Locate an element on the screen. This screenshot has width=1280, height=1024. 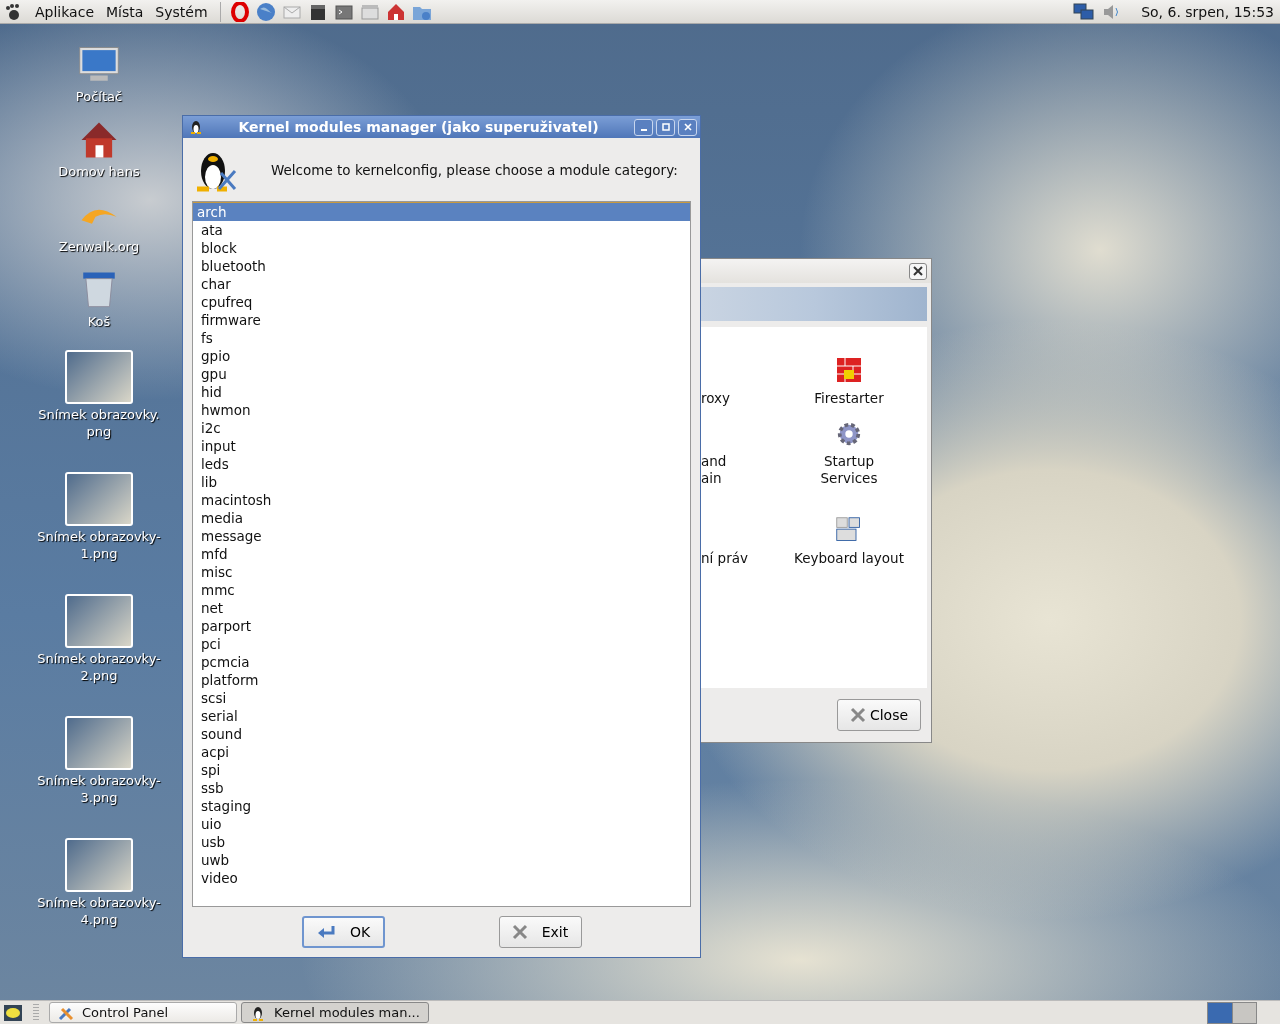
ok-button: OK is located at coordinates (343, 932).